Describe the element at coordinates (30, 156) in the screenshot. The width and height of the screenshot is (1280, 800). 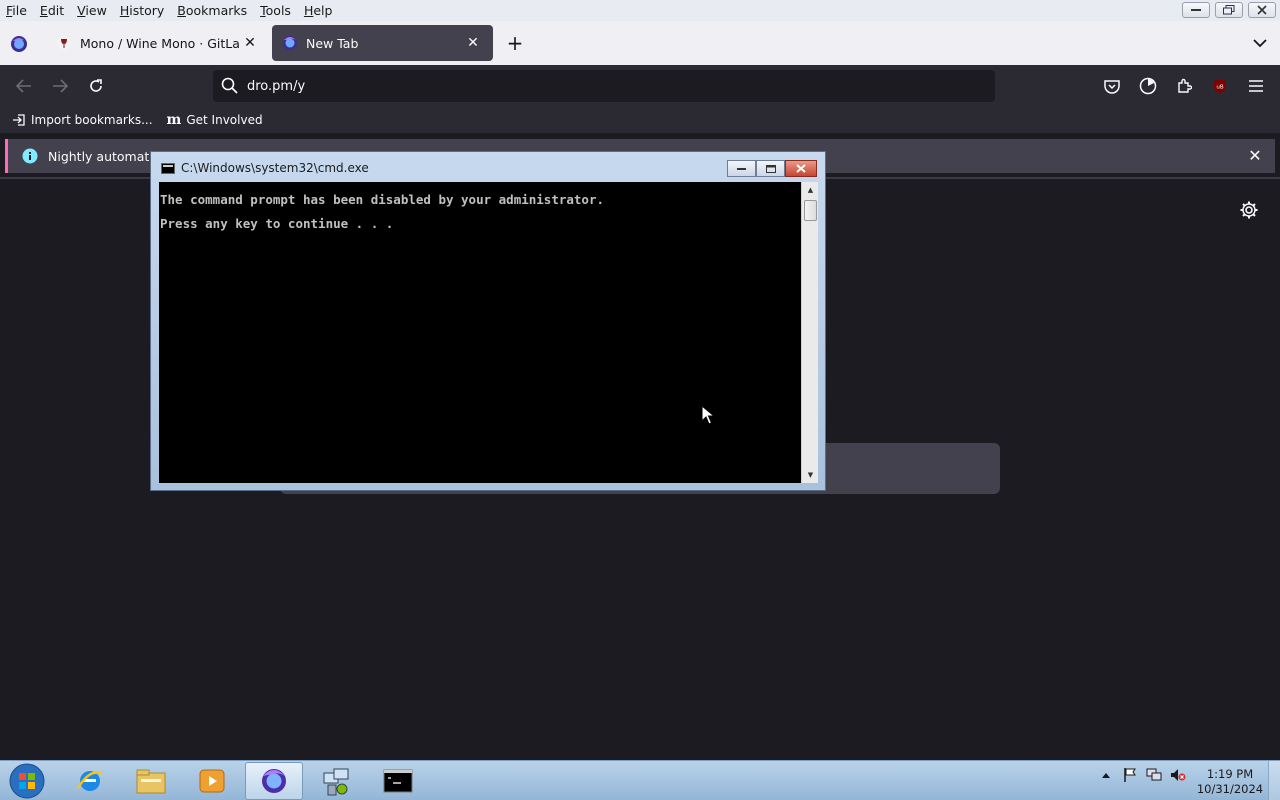
I see `info-icon` at that location.